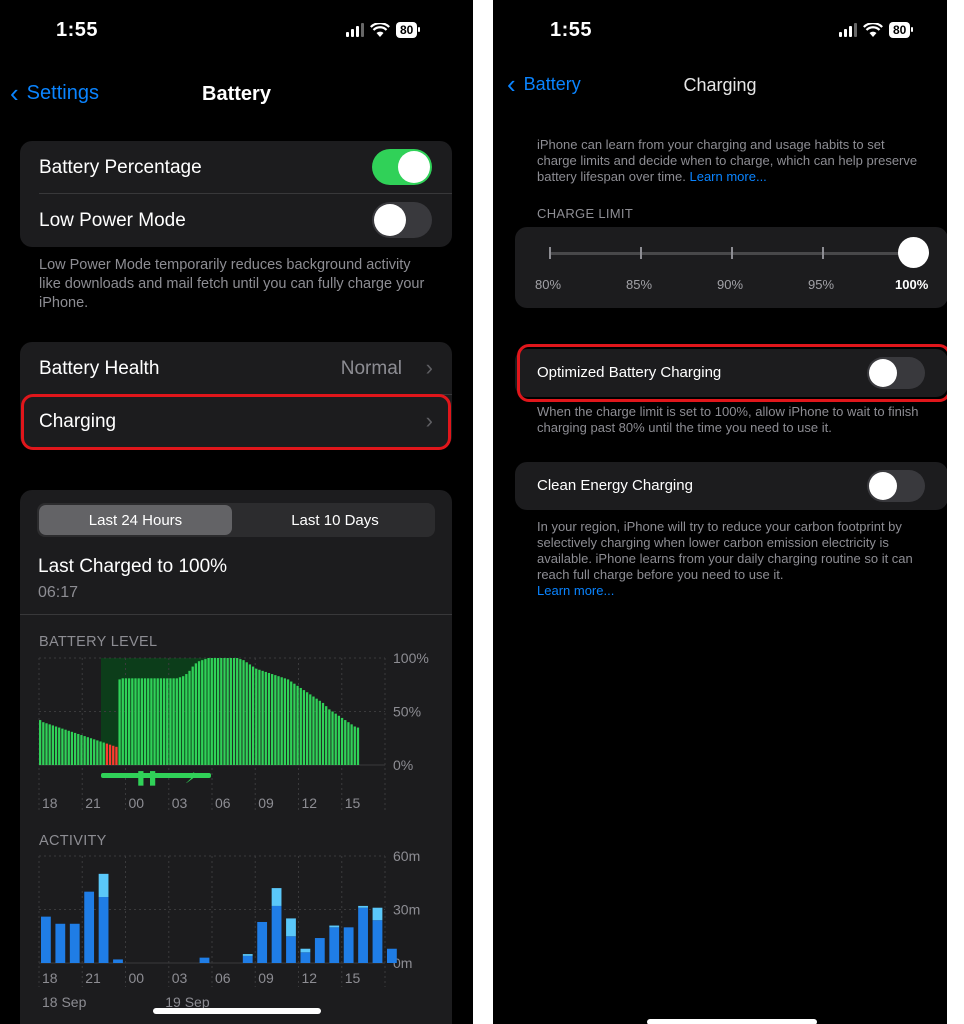 The image size is (964, 1024). I want to click on date-label: 18 Sep, so click(64, 1002).